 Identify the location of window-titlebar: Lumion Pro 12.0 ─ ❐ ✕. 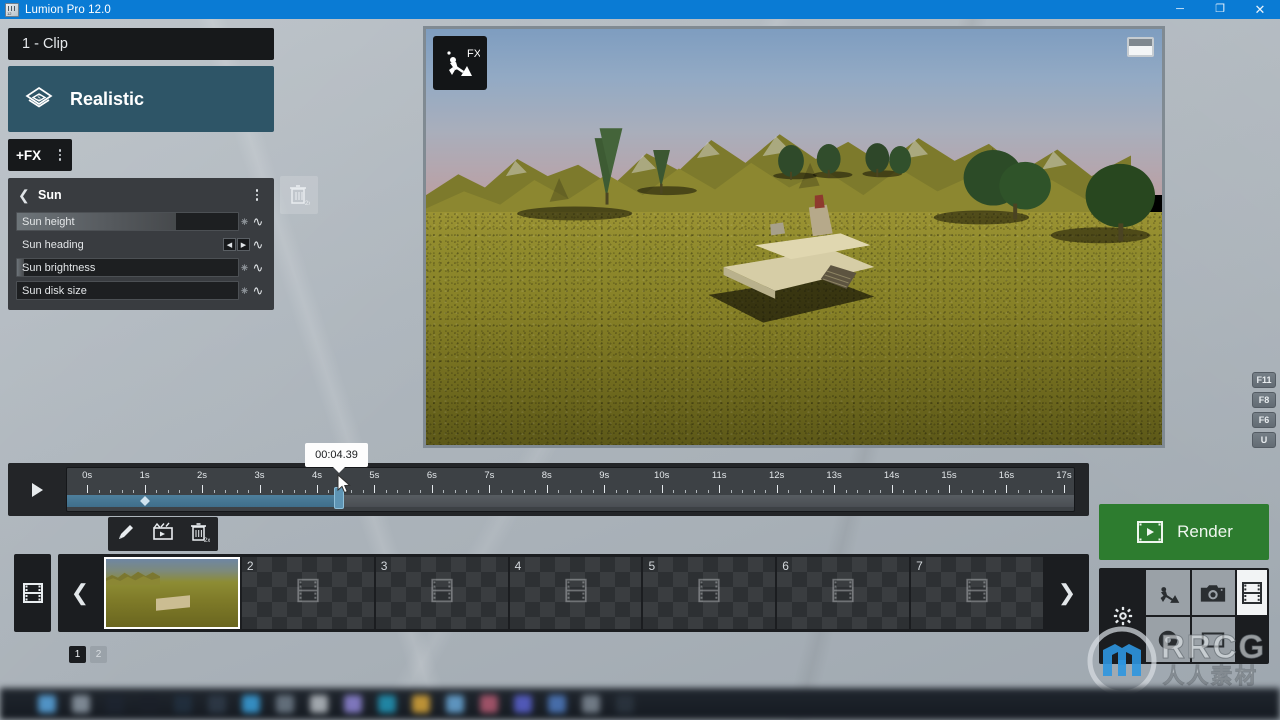
(640, 9).